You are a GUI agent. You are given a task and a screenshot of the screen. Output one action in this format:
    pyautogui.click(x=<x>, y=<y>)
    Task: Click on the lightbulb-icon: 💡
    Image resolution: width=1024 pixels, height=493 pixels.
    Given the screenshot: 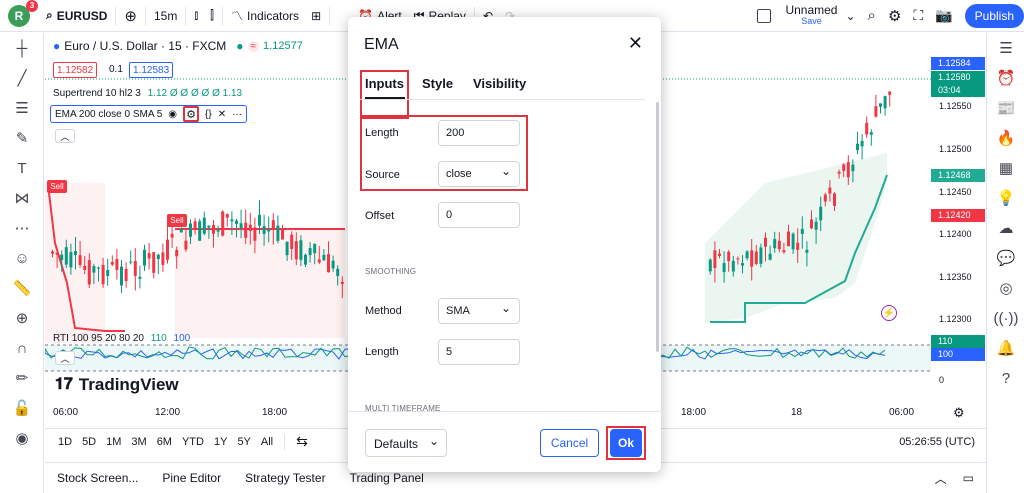 What is the action you would take?
    pyautogui.click(x=1005, y=198)
    